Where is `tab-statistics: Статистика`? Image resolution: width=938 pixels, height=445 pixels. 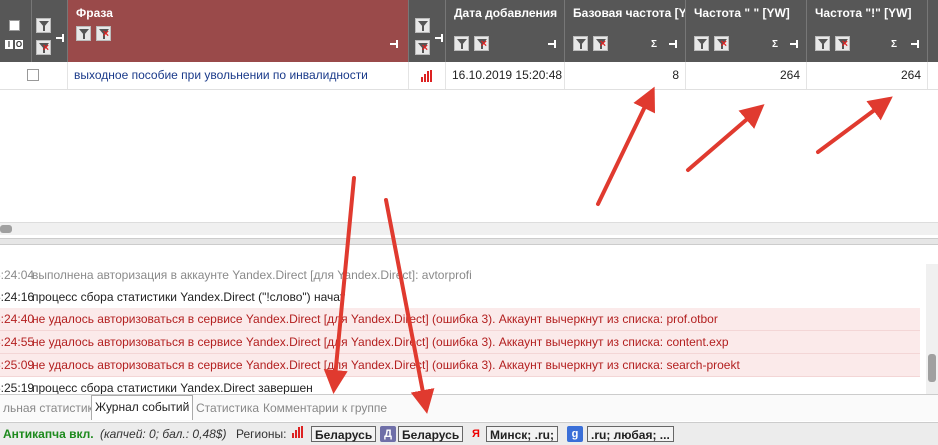 tab-statistics: Статистика is located at coordinates (227, 408).